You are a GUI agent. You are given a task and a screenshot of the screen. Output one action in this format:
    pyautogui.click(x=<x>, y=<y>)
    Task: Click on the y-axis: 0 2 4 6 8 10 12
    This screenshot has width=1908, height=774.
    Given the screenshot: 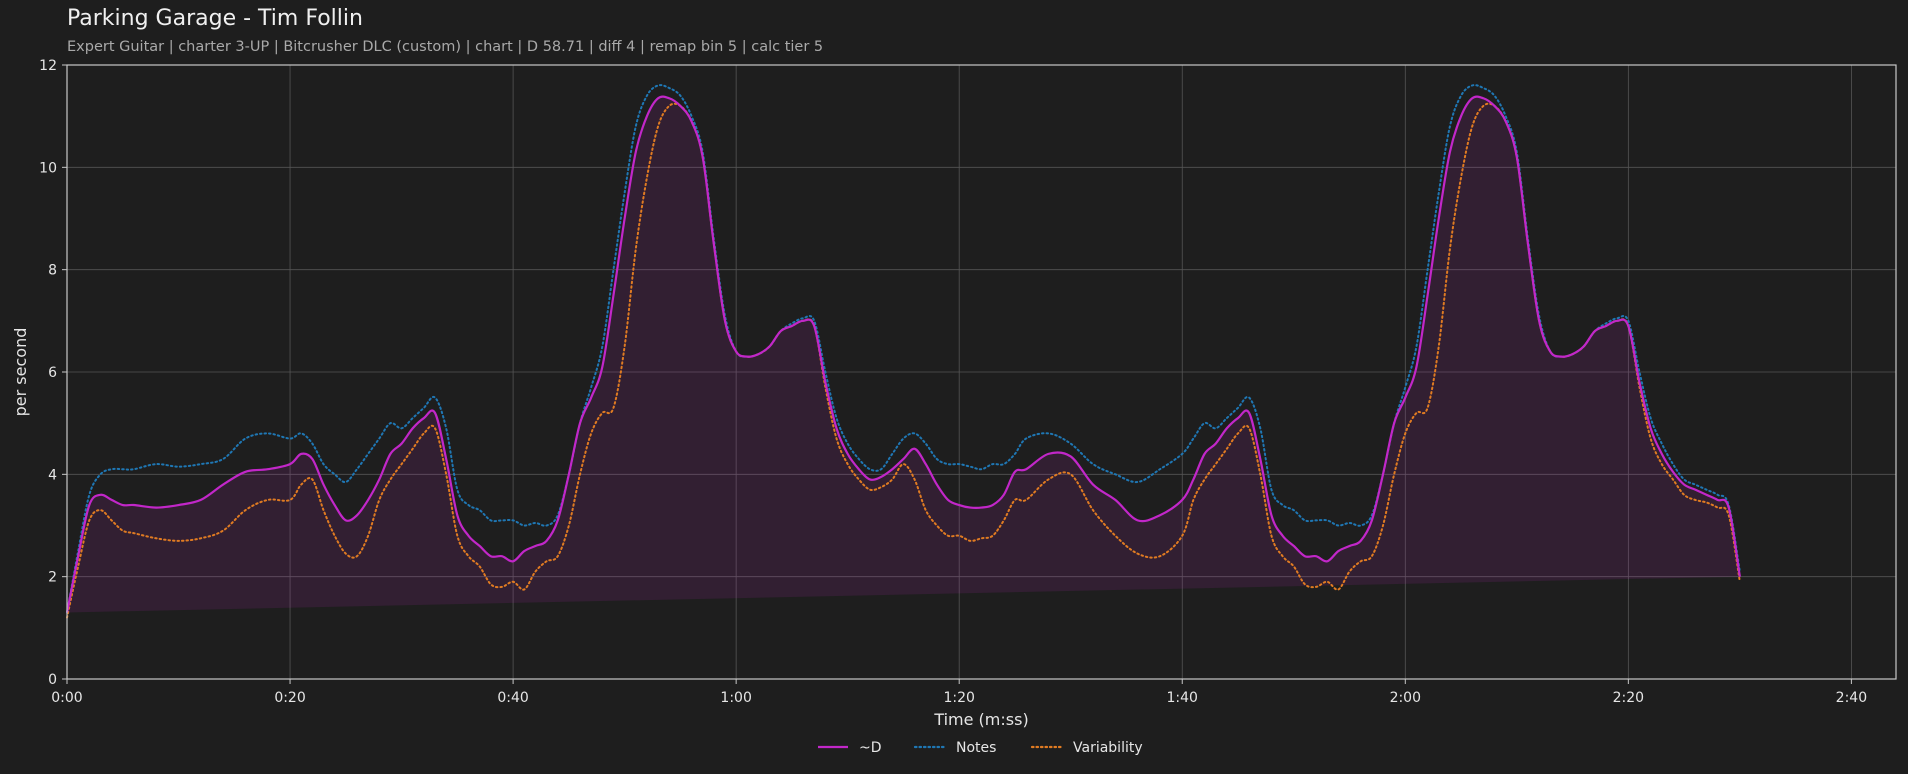 What is the action you would take?
    pyautogui.click(x=53, y=373)
    